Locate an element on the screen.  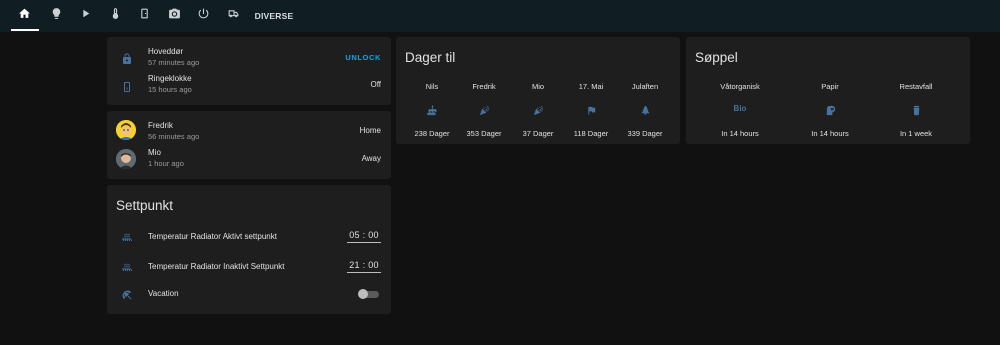
countdown-value: 37 Dager is located at coordinates (538, 133).